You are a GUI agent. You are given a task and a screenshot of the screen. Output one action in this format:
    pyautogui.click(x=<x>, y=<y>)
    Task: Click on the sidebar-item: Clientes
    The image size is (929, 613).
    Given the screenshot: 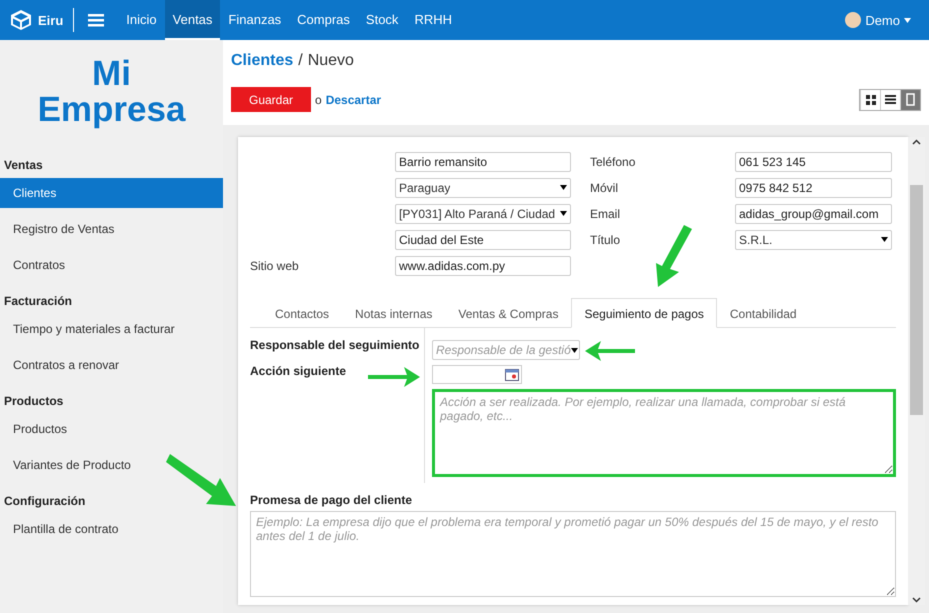 What is the action you would take?
    pyautogui.click(x=111, y=193)
    